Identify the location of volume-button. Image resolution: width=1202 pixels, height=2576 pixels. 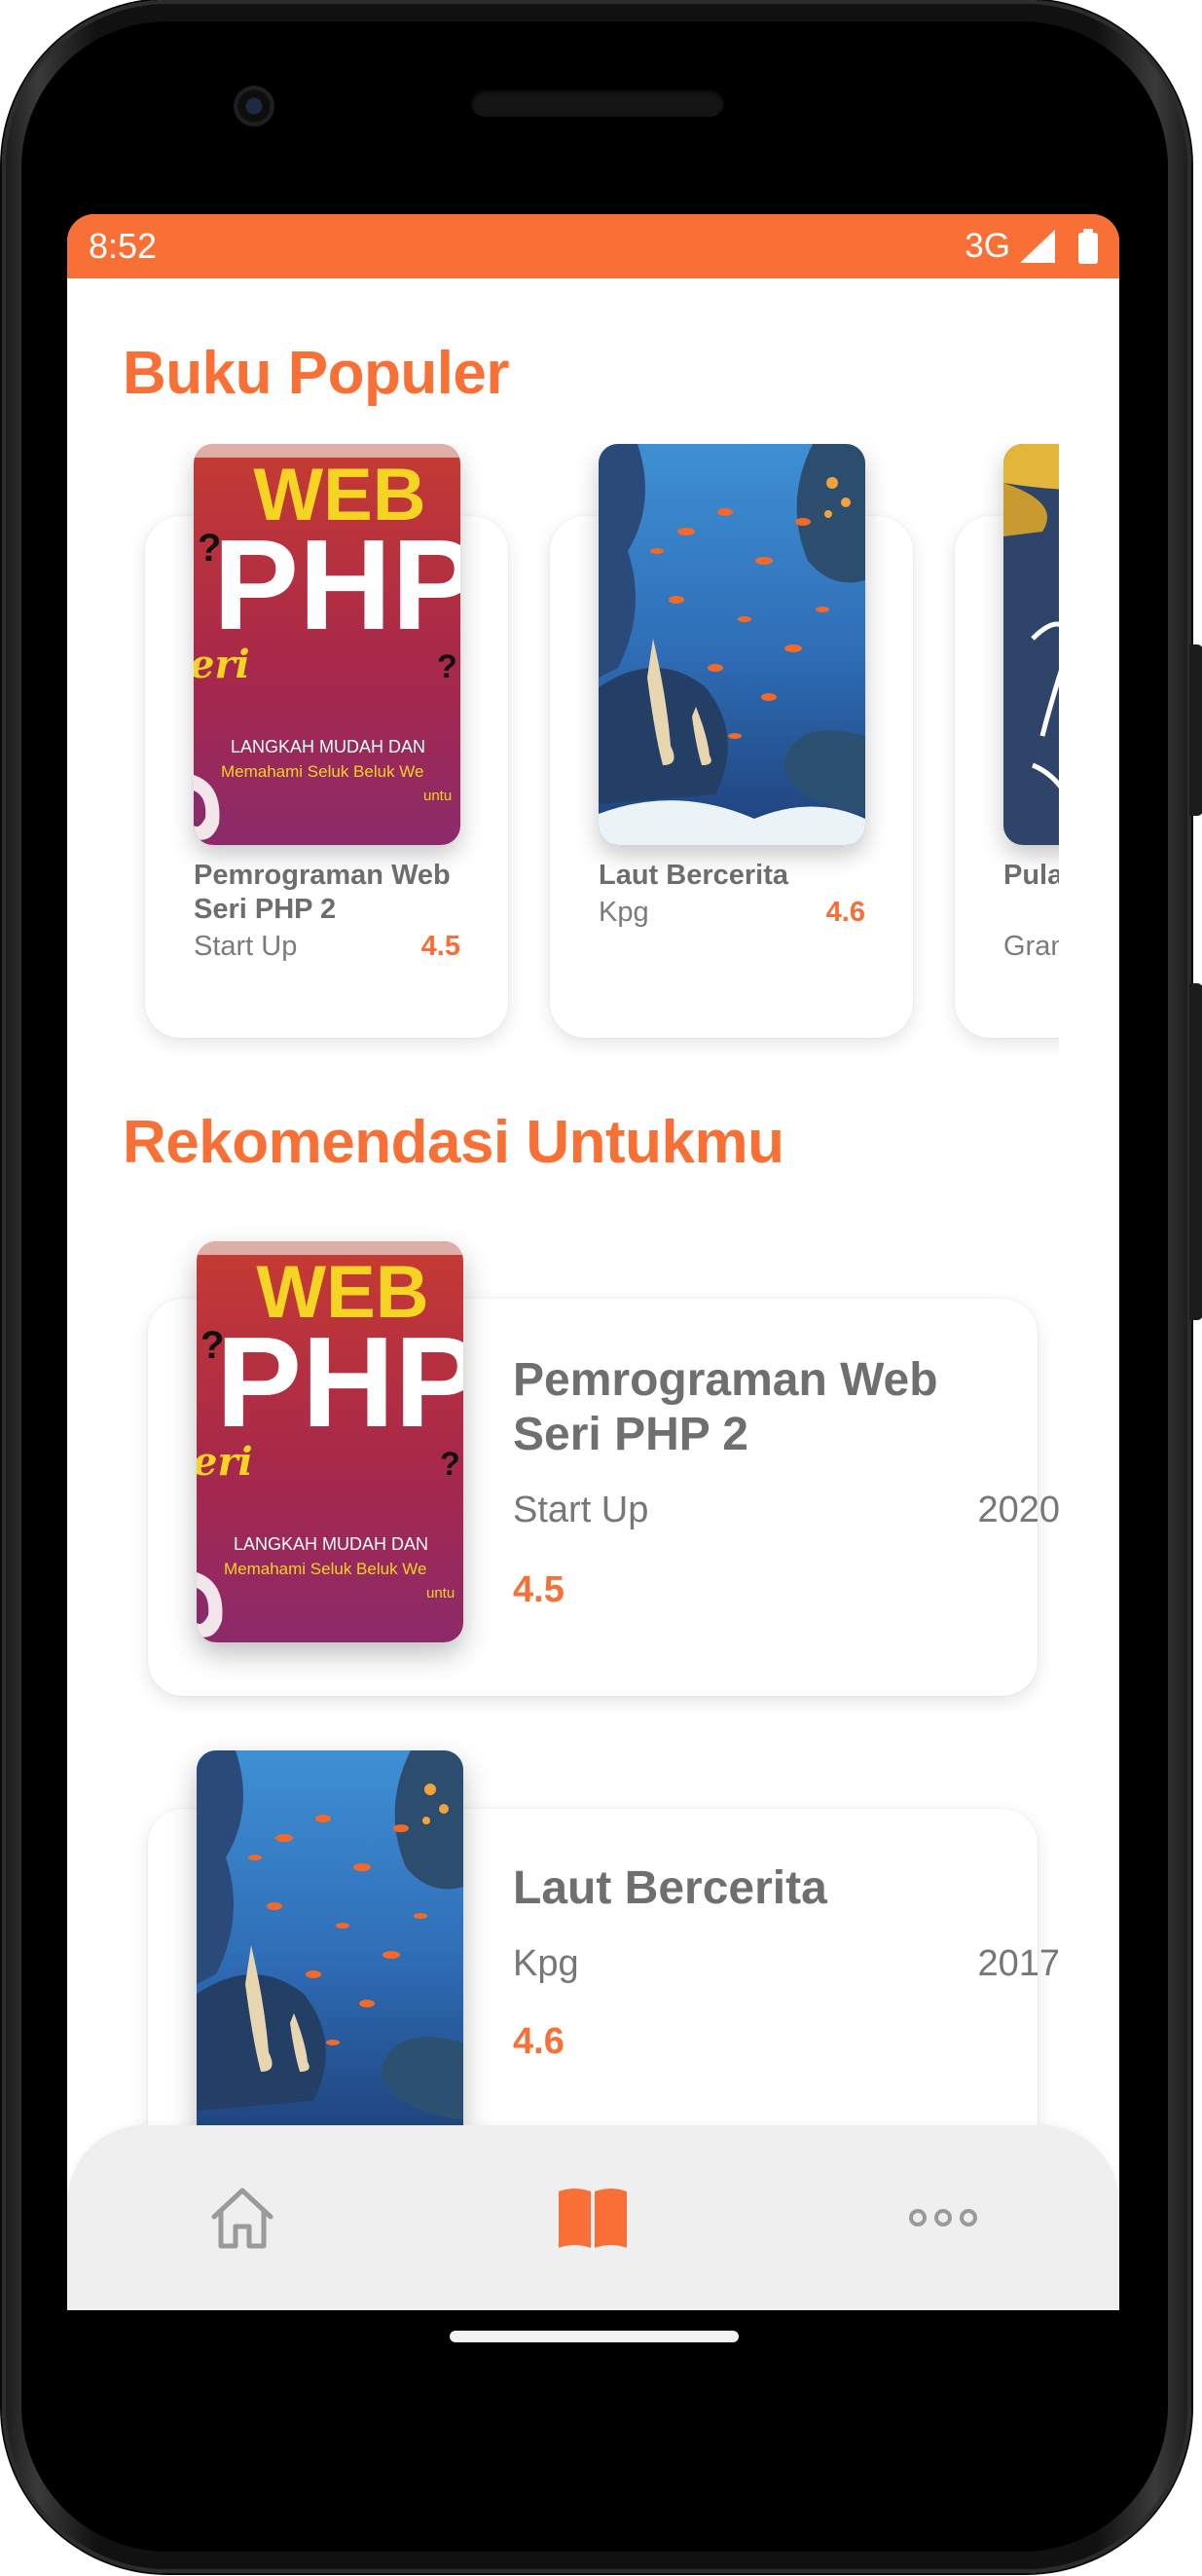
(1195, 1151).